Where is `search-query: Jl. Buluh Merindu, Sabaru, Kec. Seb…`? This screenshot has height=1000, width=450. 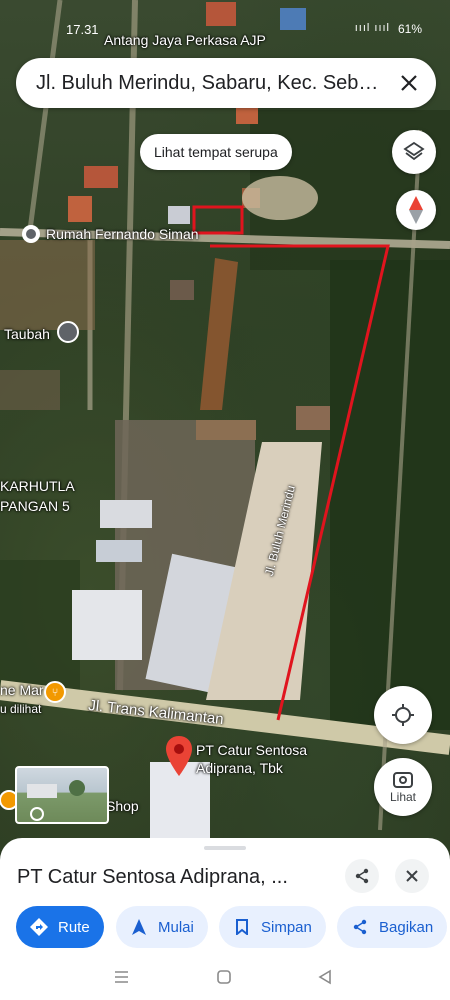
search-query: Jl. Buluh Merindu, Sabaru, Kec. Seb… is located at coordinates (212, 83).